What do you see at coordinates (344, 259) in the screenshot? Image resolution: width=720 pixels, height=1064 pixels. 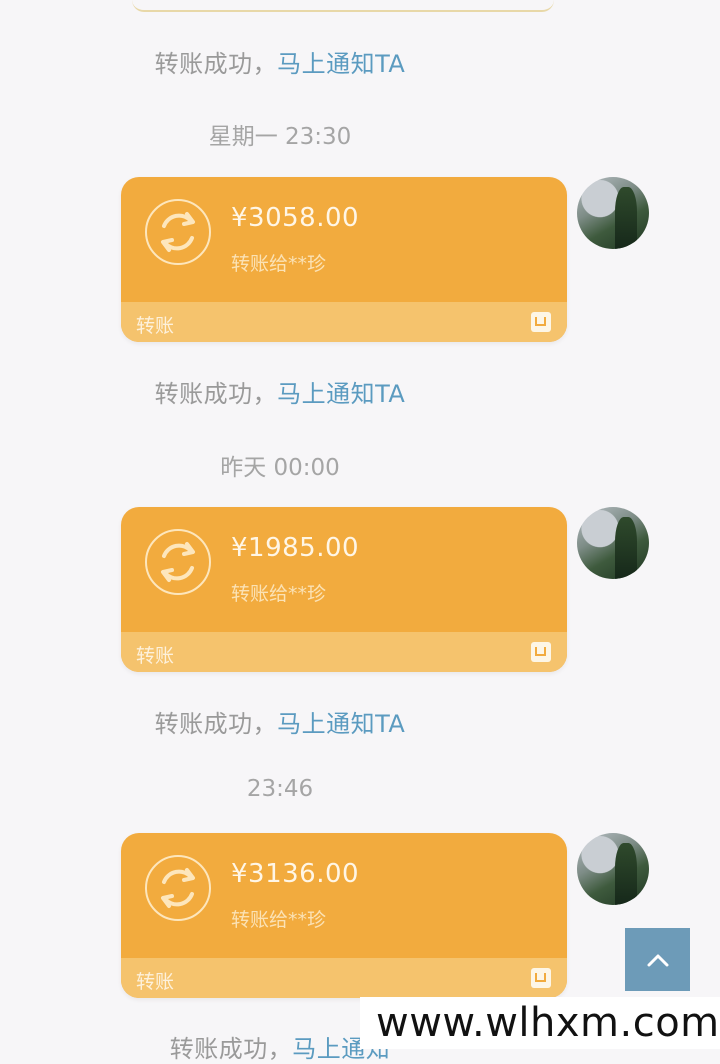 I see `transfer-card: ¥3058.00 转账给**珍 转账` at bounding box center [344, 259].